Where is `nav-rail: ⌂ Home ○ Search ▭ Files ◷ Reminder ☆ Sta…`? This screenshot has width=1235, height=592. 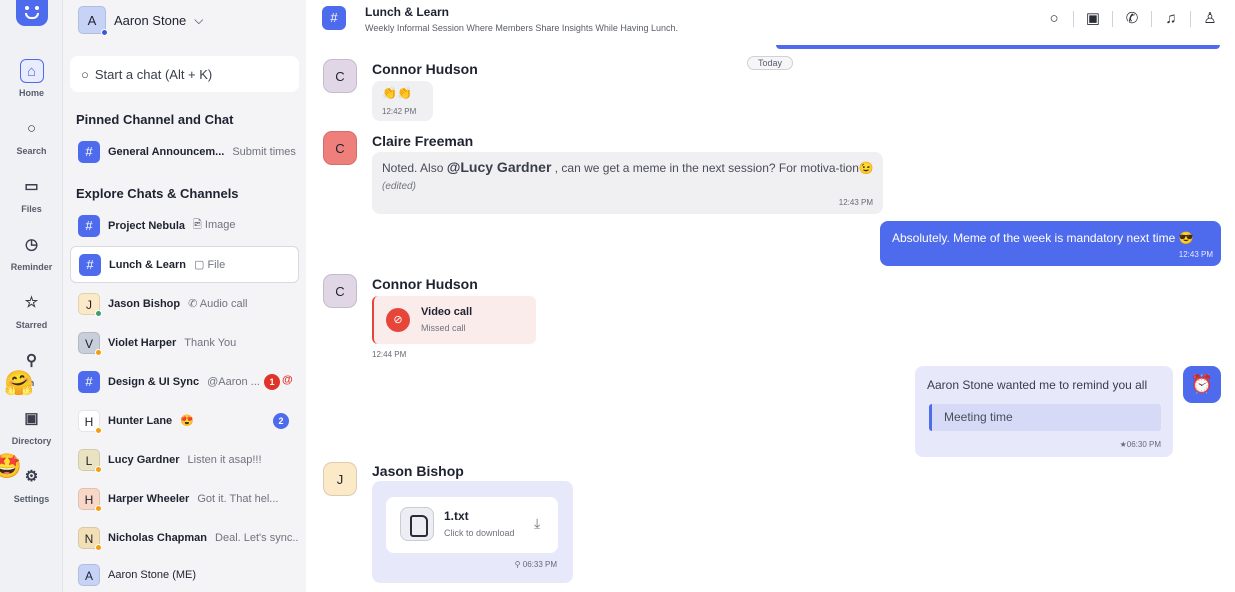 nav-rail: ⌂ Home ○ Search ▭ Files ◷ Reminder ☆ Sta… is located at coordinates (31, 296).